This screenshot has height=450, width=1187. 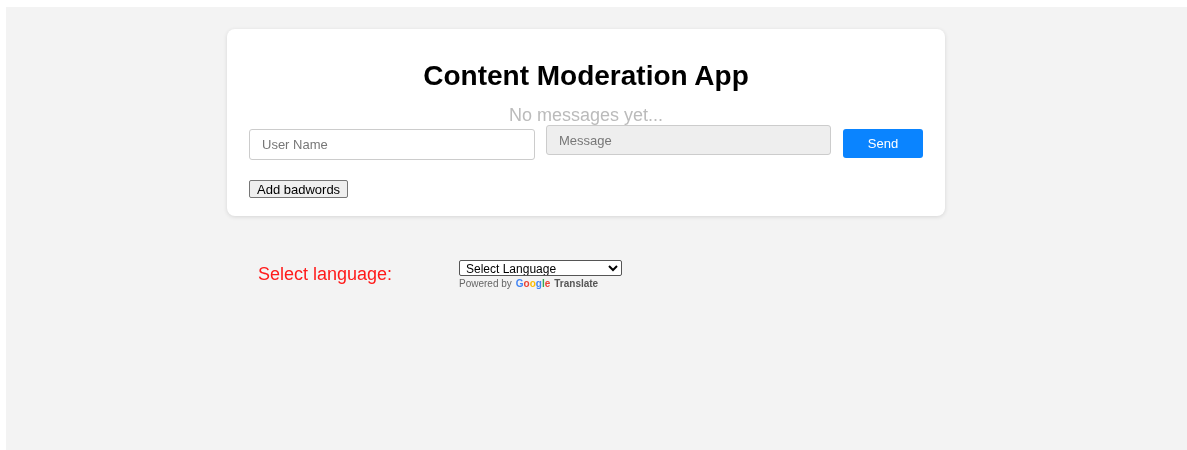 What do you see at coordinates (540, 268) in the screenshot?
I see `language-select: Select Language` at bounding box center [540, 268].